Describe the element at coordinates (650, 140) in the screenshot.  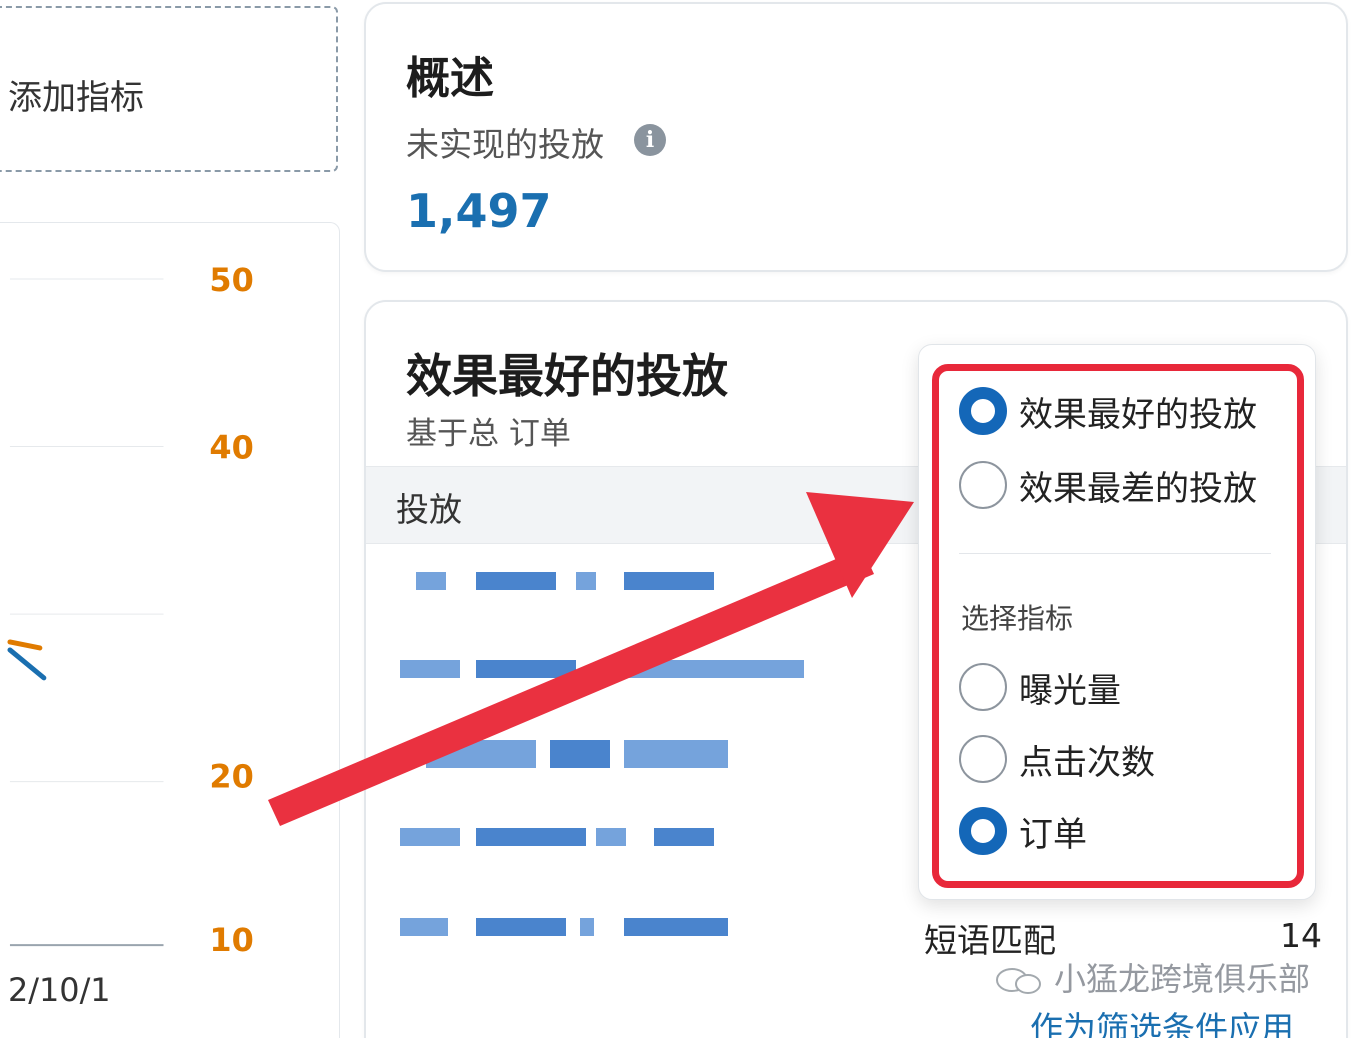
I see `info-icon: i` at that location.